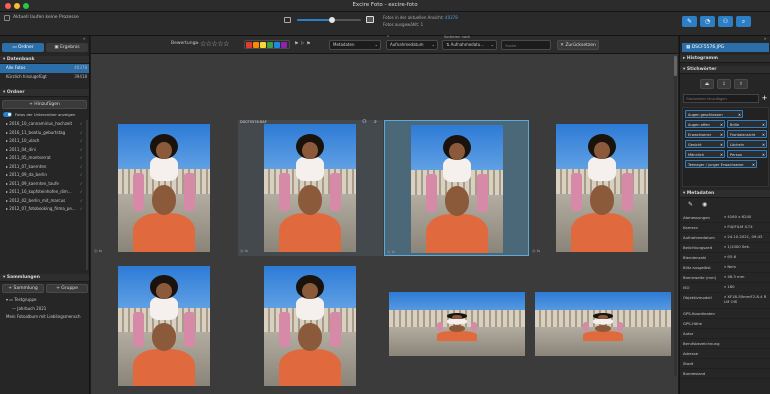 This screenshot has width=770, height=394. I want to click on edit-metadata-icon: ✎, so click(694, 206).